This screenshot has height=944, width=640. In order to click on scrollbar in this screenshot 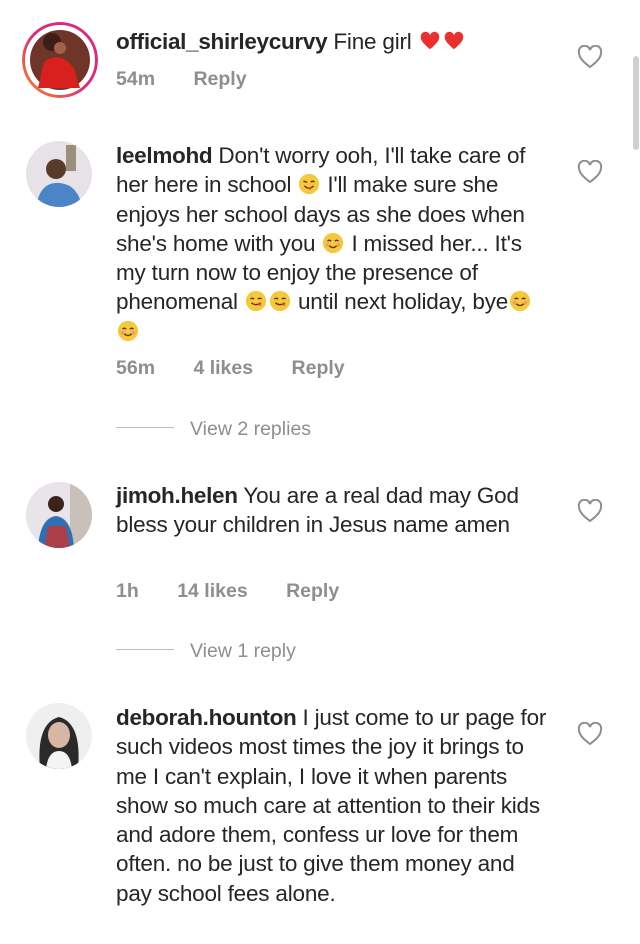, I will do `click(636, 103)`.